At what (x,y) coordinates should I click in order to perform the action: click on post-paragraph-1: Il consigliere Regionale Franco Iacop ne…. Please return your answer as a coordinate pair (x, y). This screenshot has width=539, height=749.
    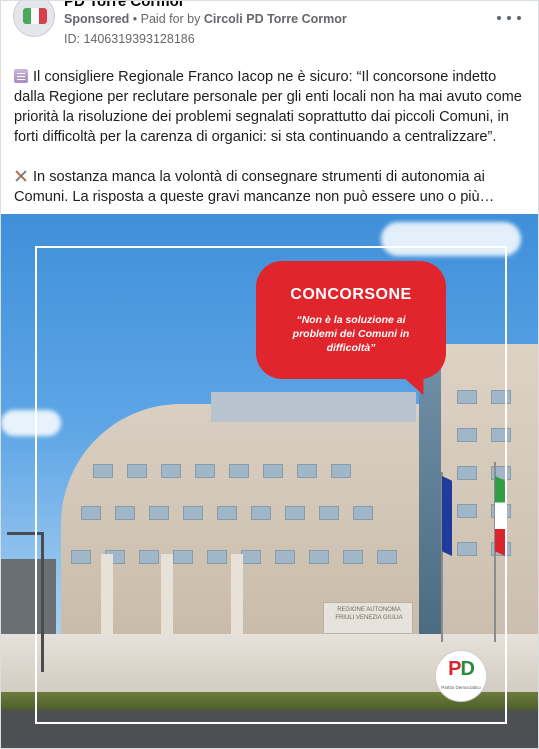
    Looking at the image, I should click on (272, 107).